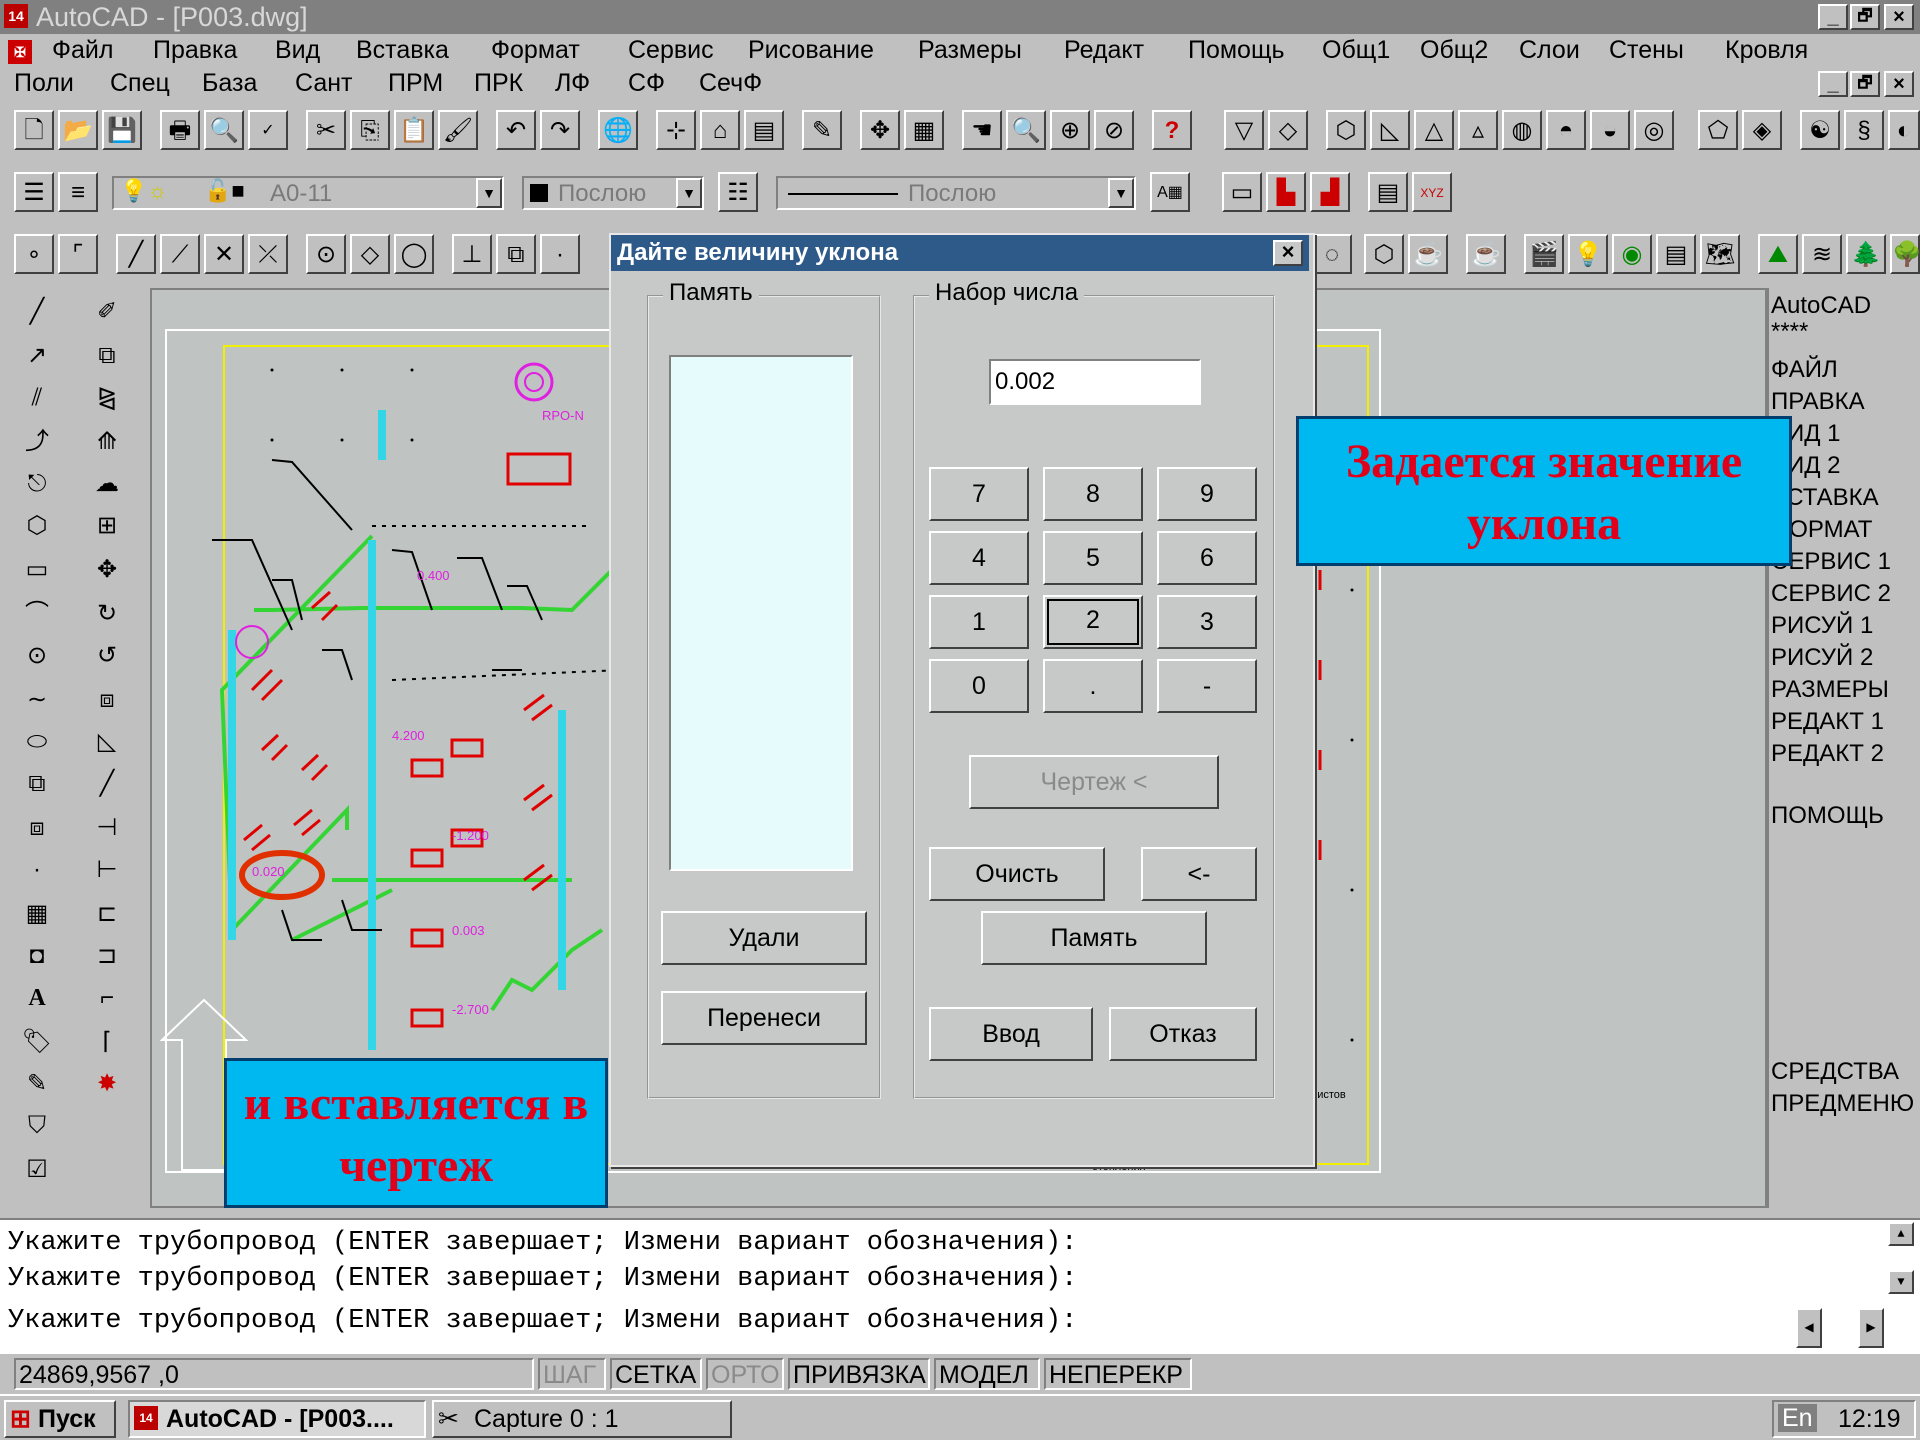  What do you see at coordinates (582, 1419) in the screenshot?
I see `task-capture: ✂ Capture 0 : 1` at bounding box center [582, 1419].